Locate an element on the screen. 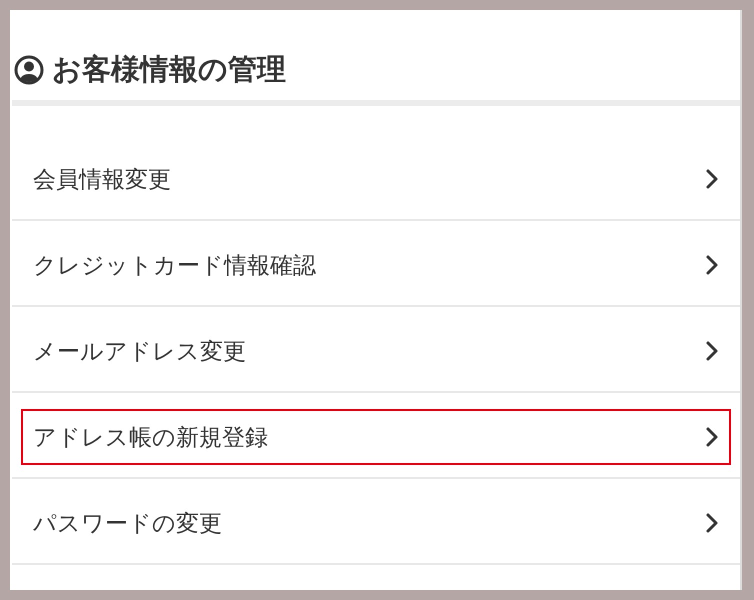 The image size is (754, 600). menu-item: パスワードの変更 is located at coordinates (376, 523).